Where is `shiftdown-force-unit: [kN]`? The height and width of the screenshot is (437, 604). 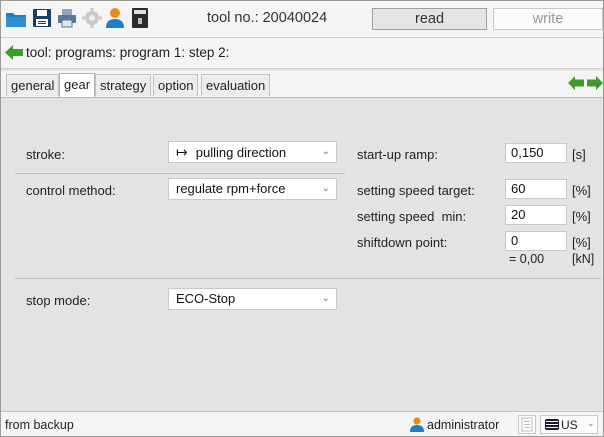
shiftdown-force-unit: [kN] is located at coordinates (583, 259).